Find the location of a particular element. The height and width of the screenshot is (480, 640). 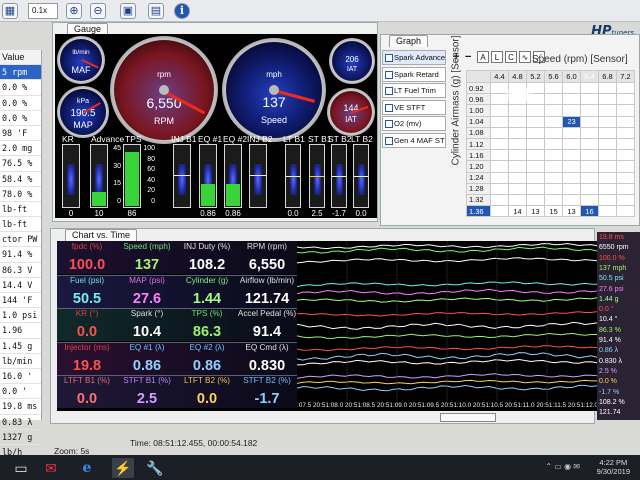

graph-l-button: L is located at coordinates (497, 57).